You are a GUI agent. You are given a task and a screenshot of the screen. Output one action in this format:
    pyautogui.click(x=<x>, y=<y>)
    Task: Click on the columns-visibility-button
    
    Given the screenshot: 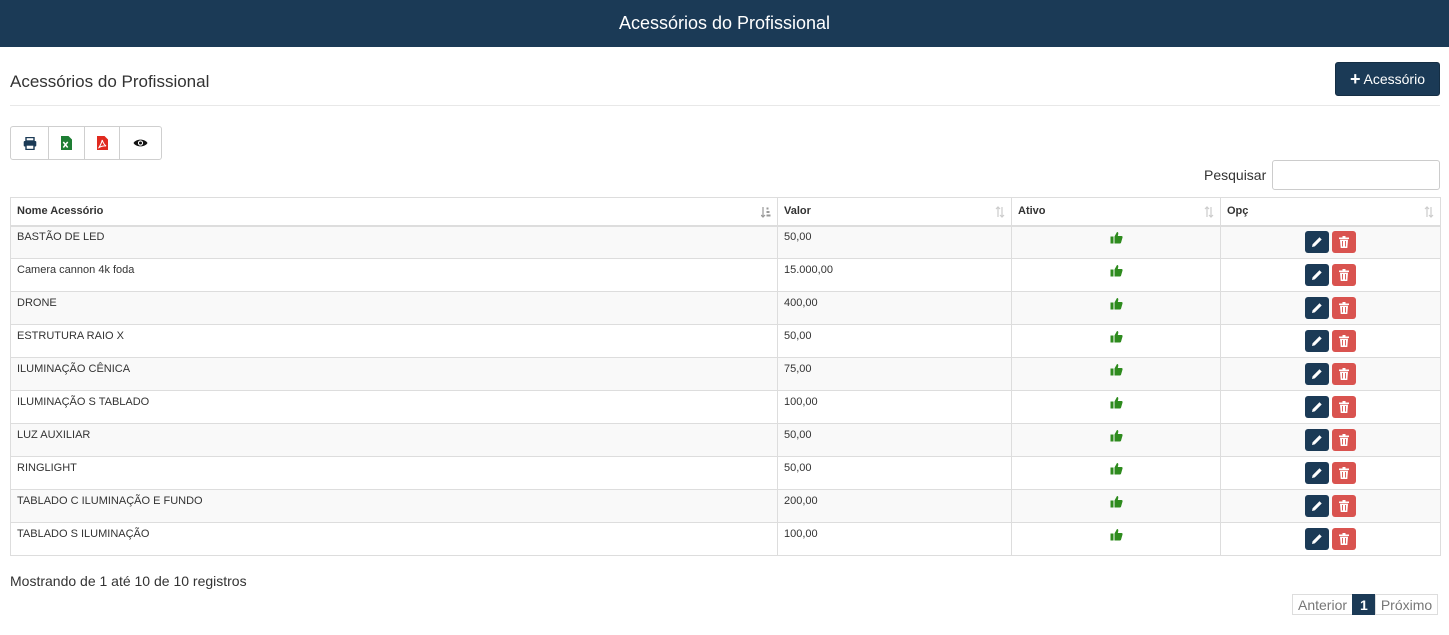 What is the action you would take?
    pyautogui.click(x=140, y=143)
    